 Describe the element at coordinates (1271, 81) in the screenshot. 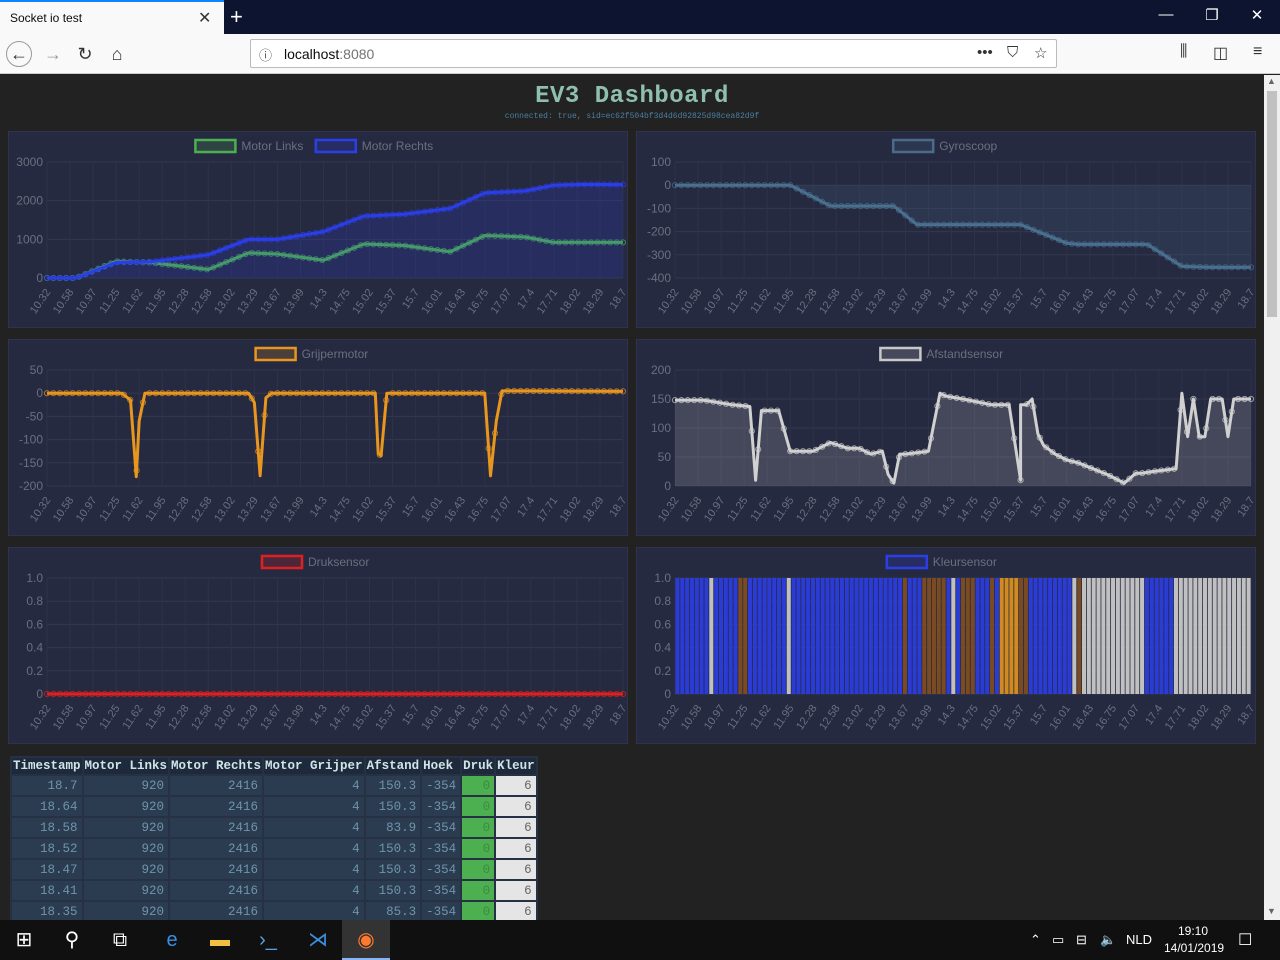

I see `scroll-up-icon: ▲` at that location.